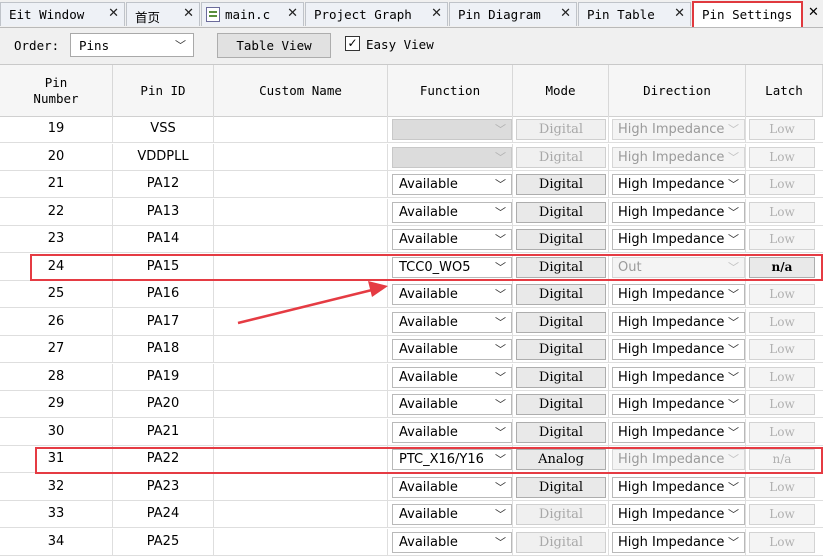  I want to click on column-header-function: Function, so click(450, 90).